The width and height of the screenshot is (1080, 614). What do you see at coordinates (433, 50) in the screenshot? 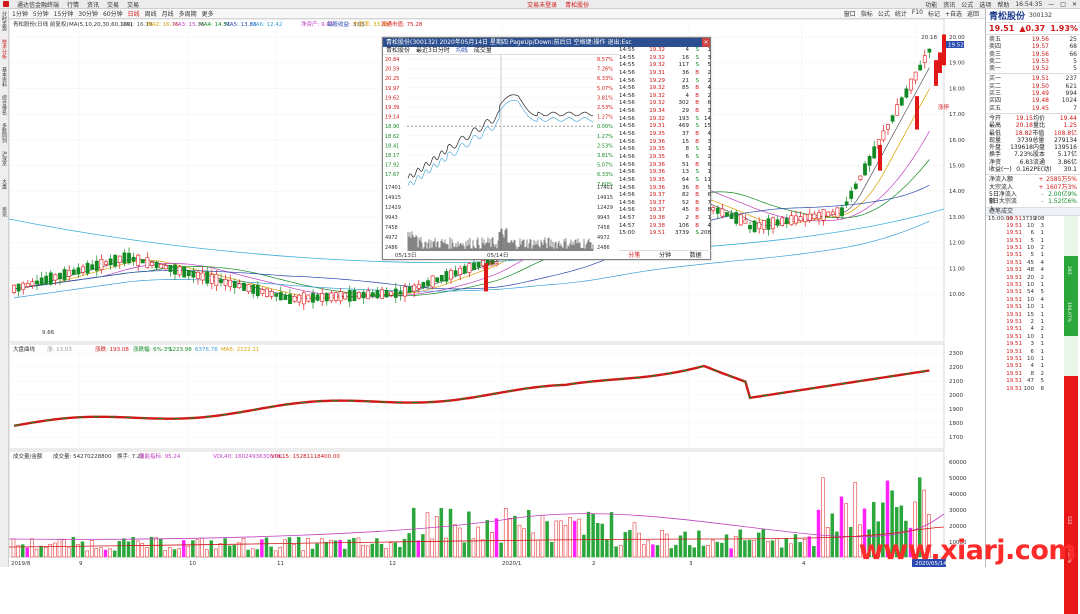
I see `popup-tab-3day: 最近3日分时` at bounding box center [433, 50].